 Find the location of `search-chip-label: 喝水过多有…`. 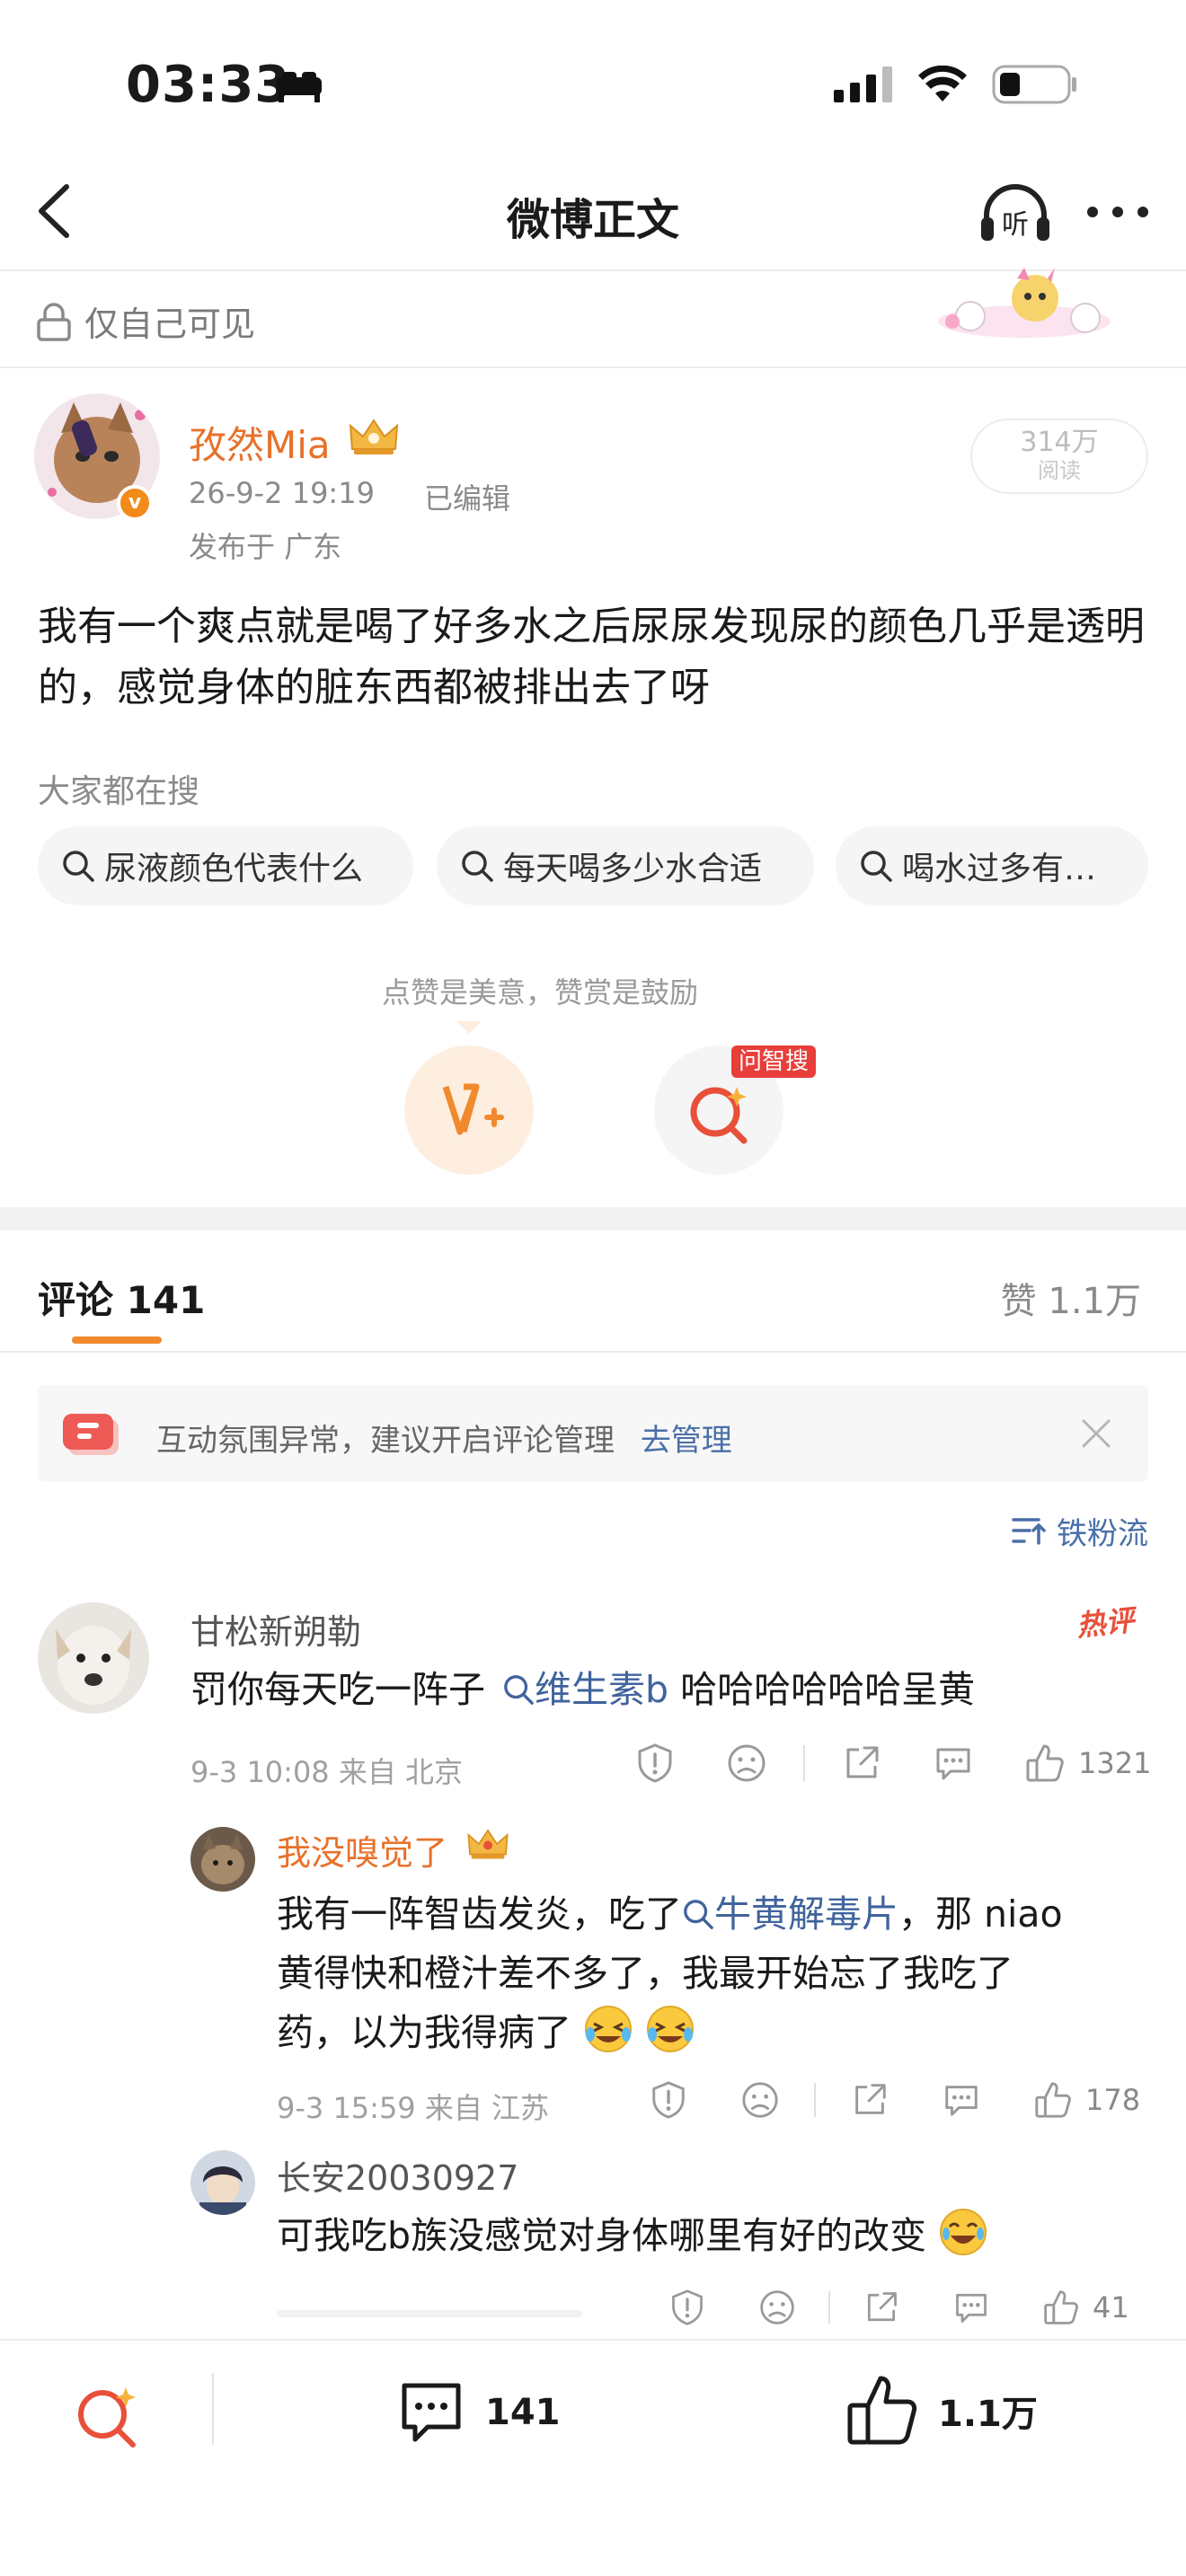

search-chip-label: 喝水过多有… is located at coordinates (999, 869).